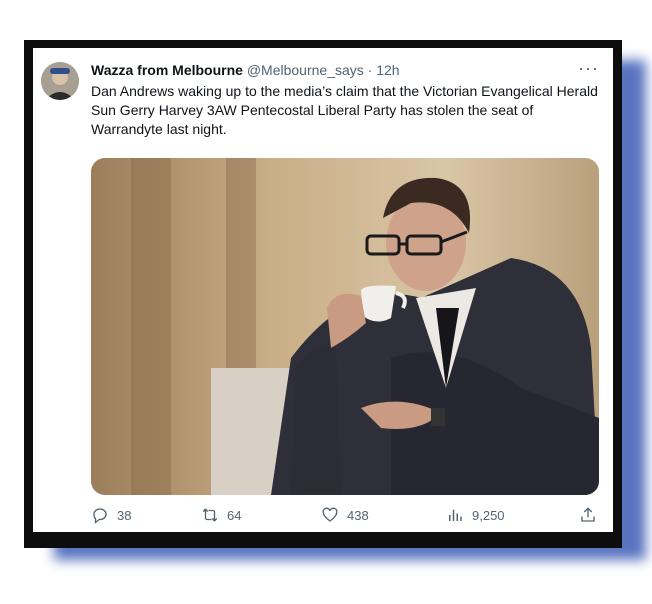 This screenshot has height=604, width=652. What do you see at coordinates (305, 70) in the screenshot?
I see `author-handle: @Melbourne_says` at bounding box center [305, 70].